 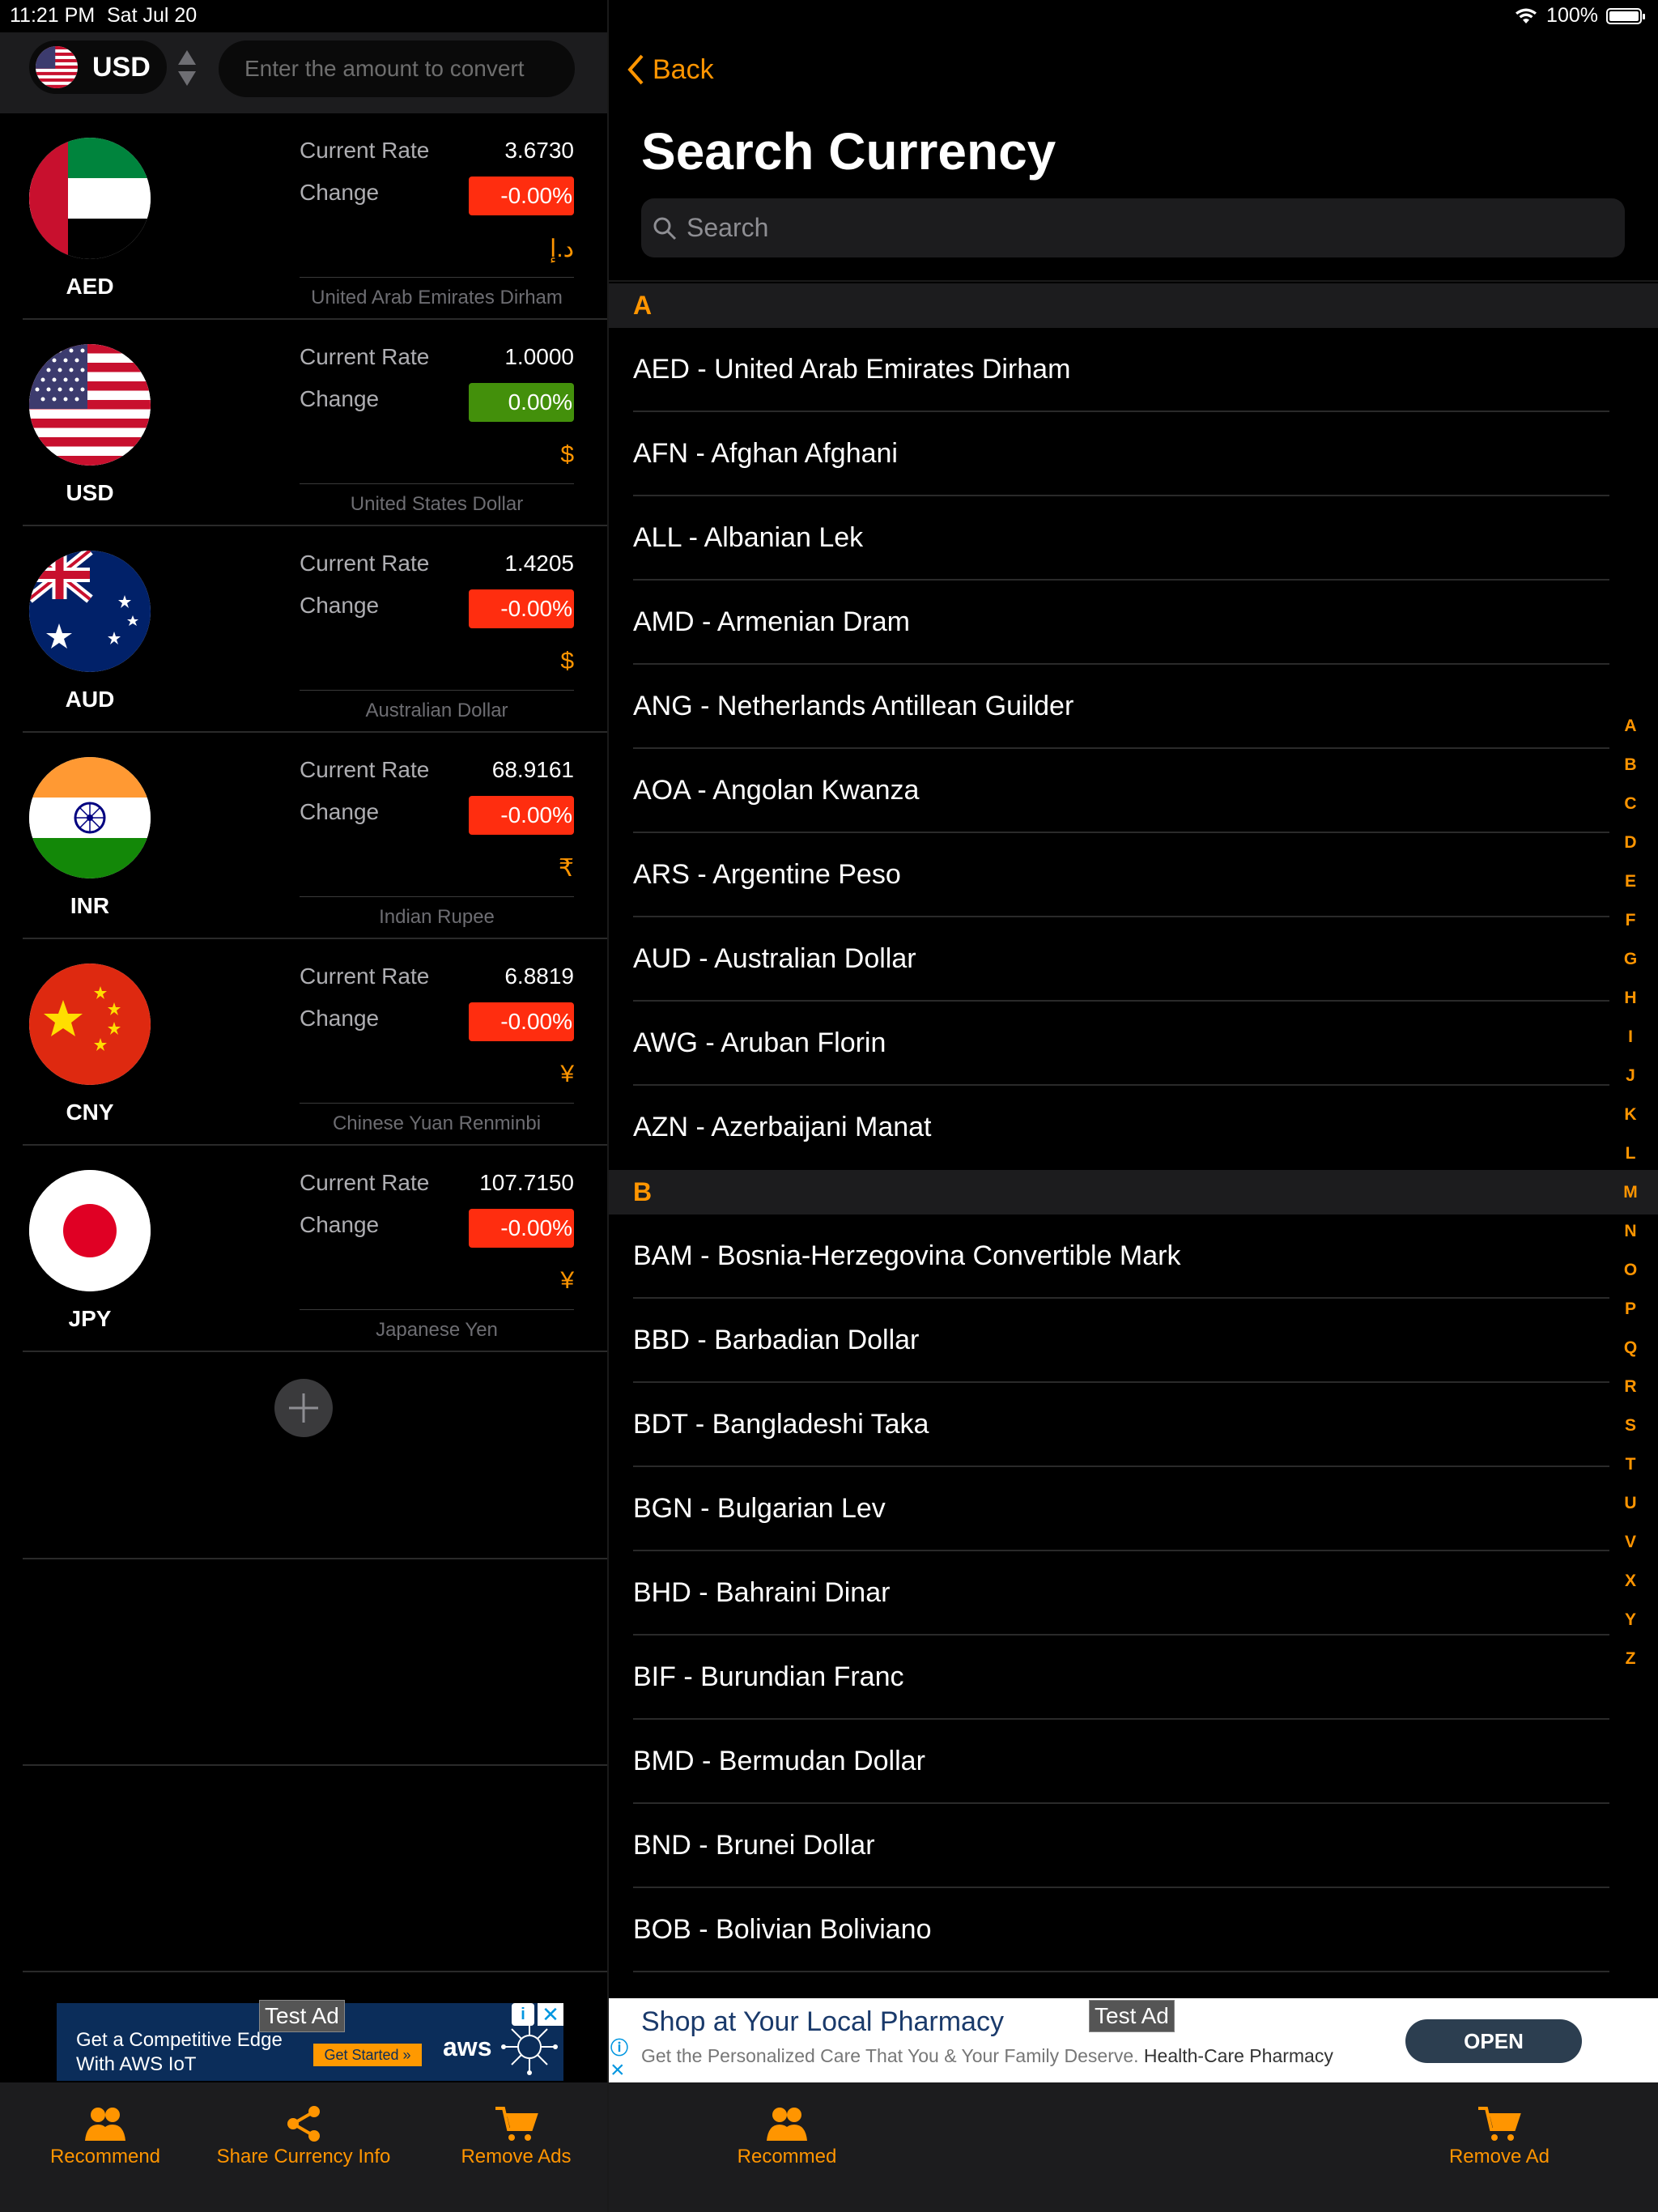 What do you see at coordinates (1630, 920) in the screenshot?
I see `index-letter: F` at bounding box center [1630, 920].